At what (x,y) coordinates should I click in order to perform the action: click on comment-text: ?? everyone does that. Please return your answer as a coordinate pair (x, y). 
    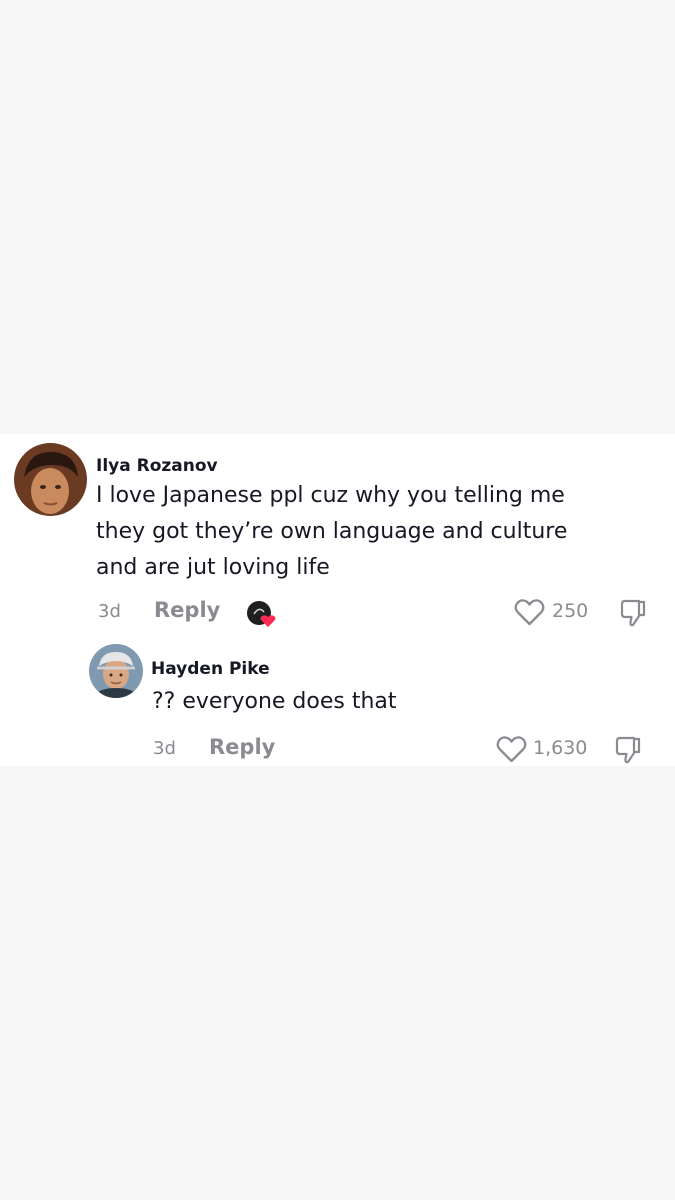
    Looking at the image, I should click on (274, 701).